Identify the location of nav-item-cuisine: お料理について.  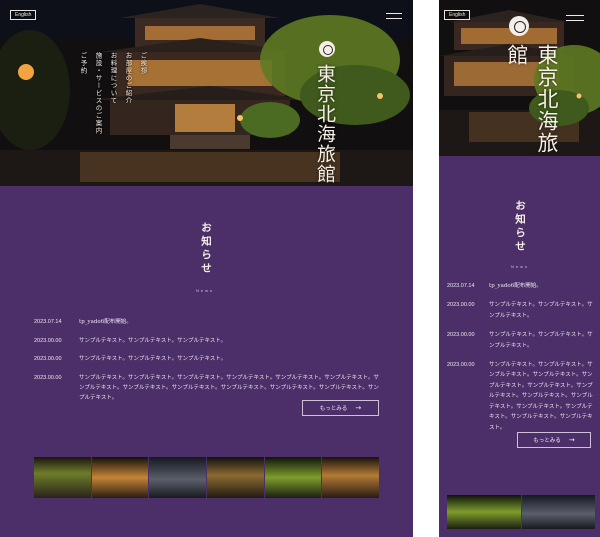
(113, 93).